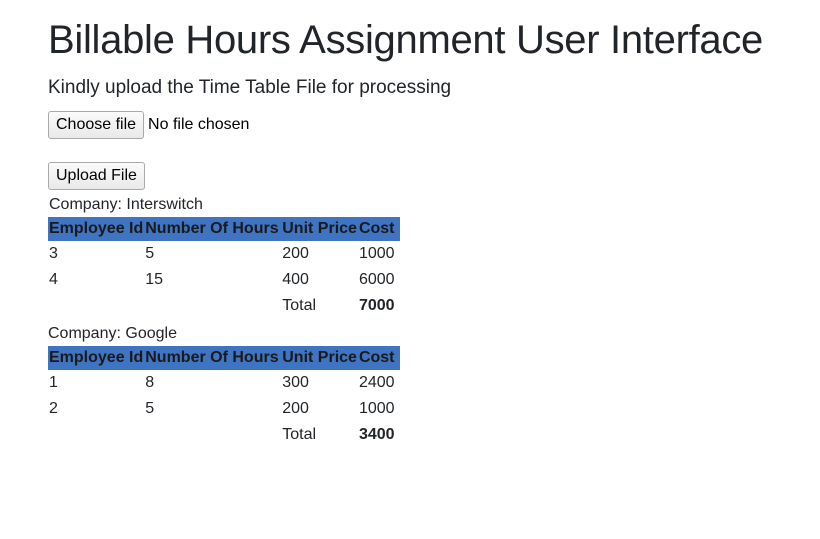 This screenshot has width=820, height=539. What do you see at coordinates (376, 279) in the screenshot?
I see `cost-cell: 6000` at bounding box center [376, 279].